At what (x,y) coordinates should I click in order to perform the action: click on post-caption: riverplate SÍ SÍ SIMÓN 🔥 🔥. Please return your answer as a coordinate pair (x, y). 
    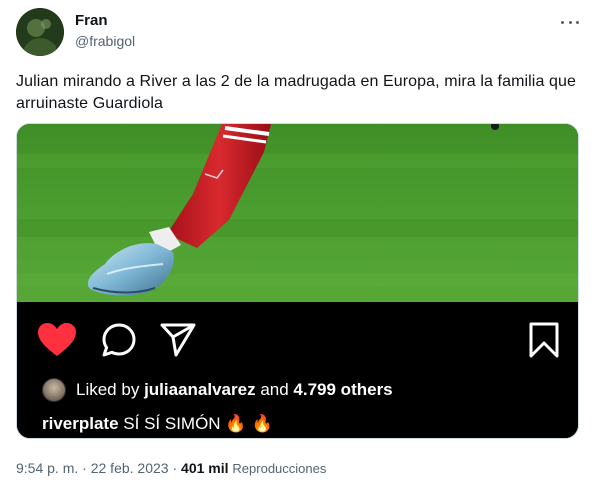
    Looking at the image, I should click on (157, 424).